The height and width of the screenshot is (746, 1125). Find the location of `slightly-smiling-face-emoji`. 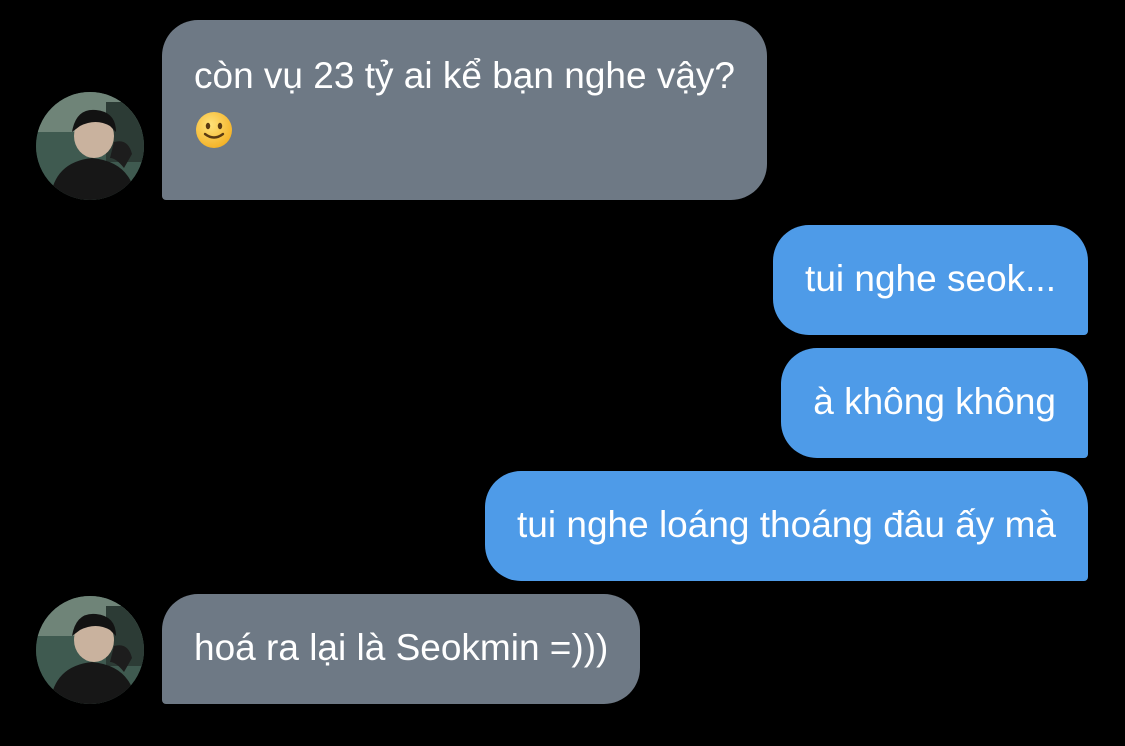

slightly-smiling-face-emoji is located at coordinates (214, 128).